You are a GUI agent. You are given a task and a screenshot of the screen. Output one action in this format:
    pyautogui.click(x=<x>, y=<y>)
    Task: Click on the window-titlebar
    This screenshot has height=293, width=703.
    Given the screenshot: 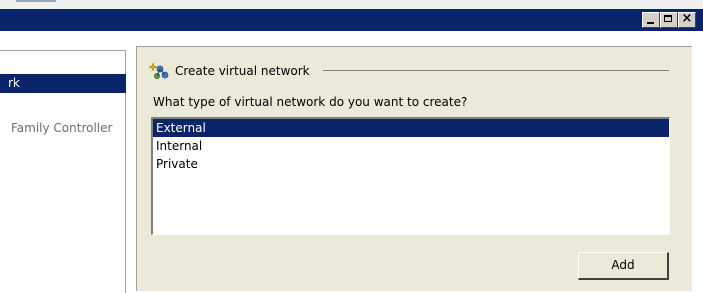 What is the action you would take?
    pyautogui.click(x=351, y=20)
    